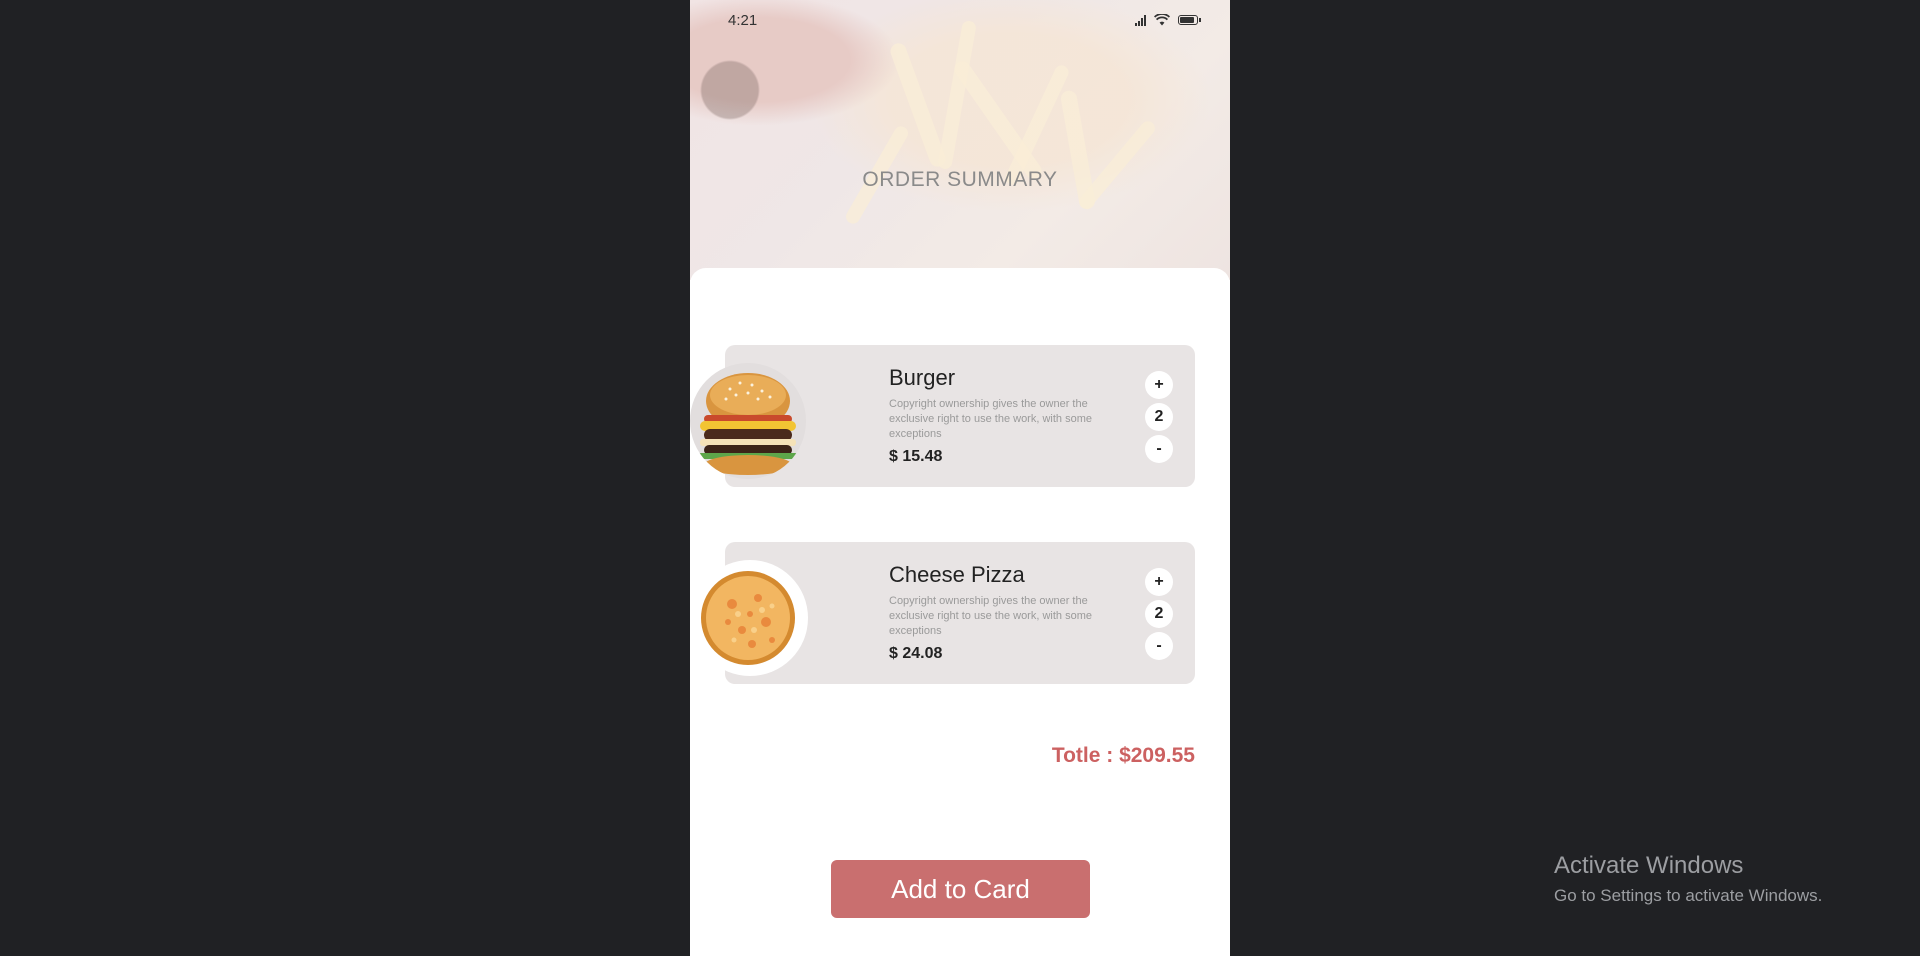 The width and height of the screenshot is (1920, 956). I want to click on pizza-image, so click(750, 618).